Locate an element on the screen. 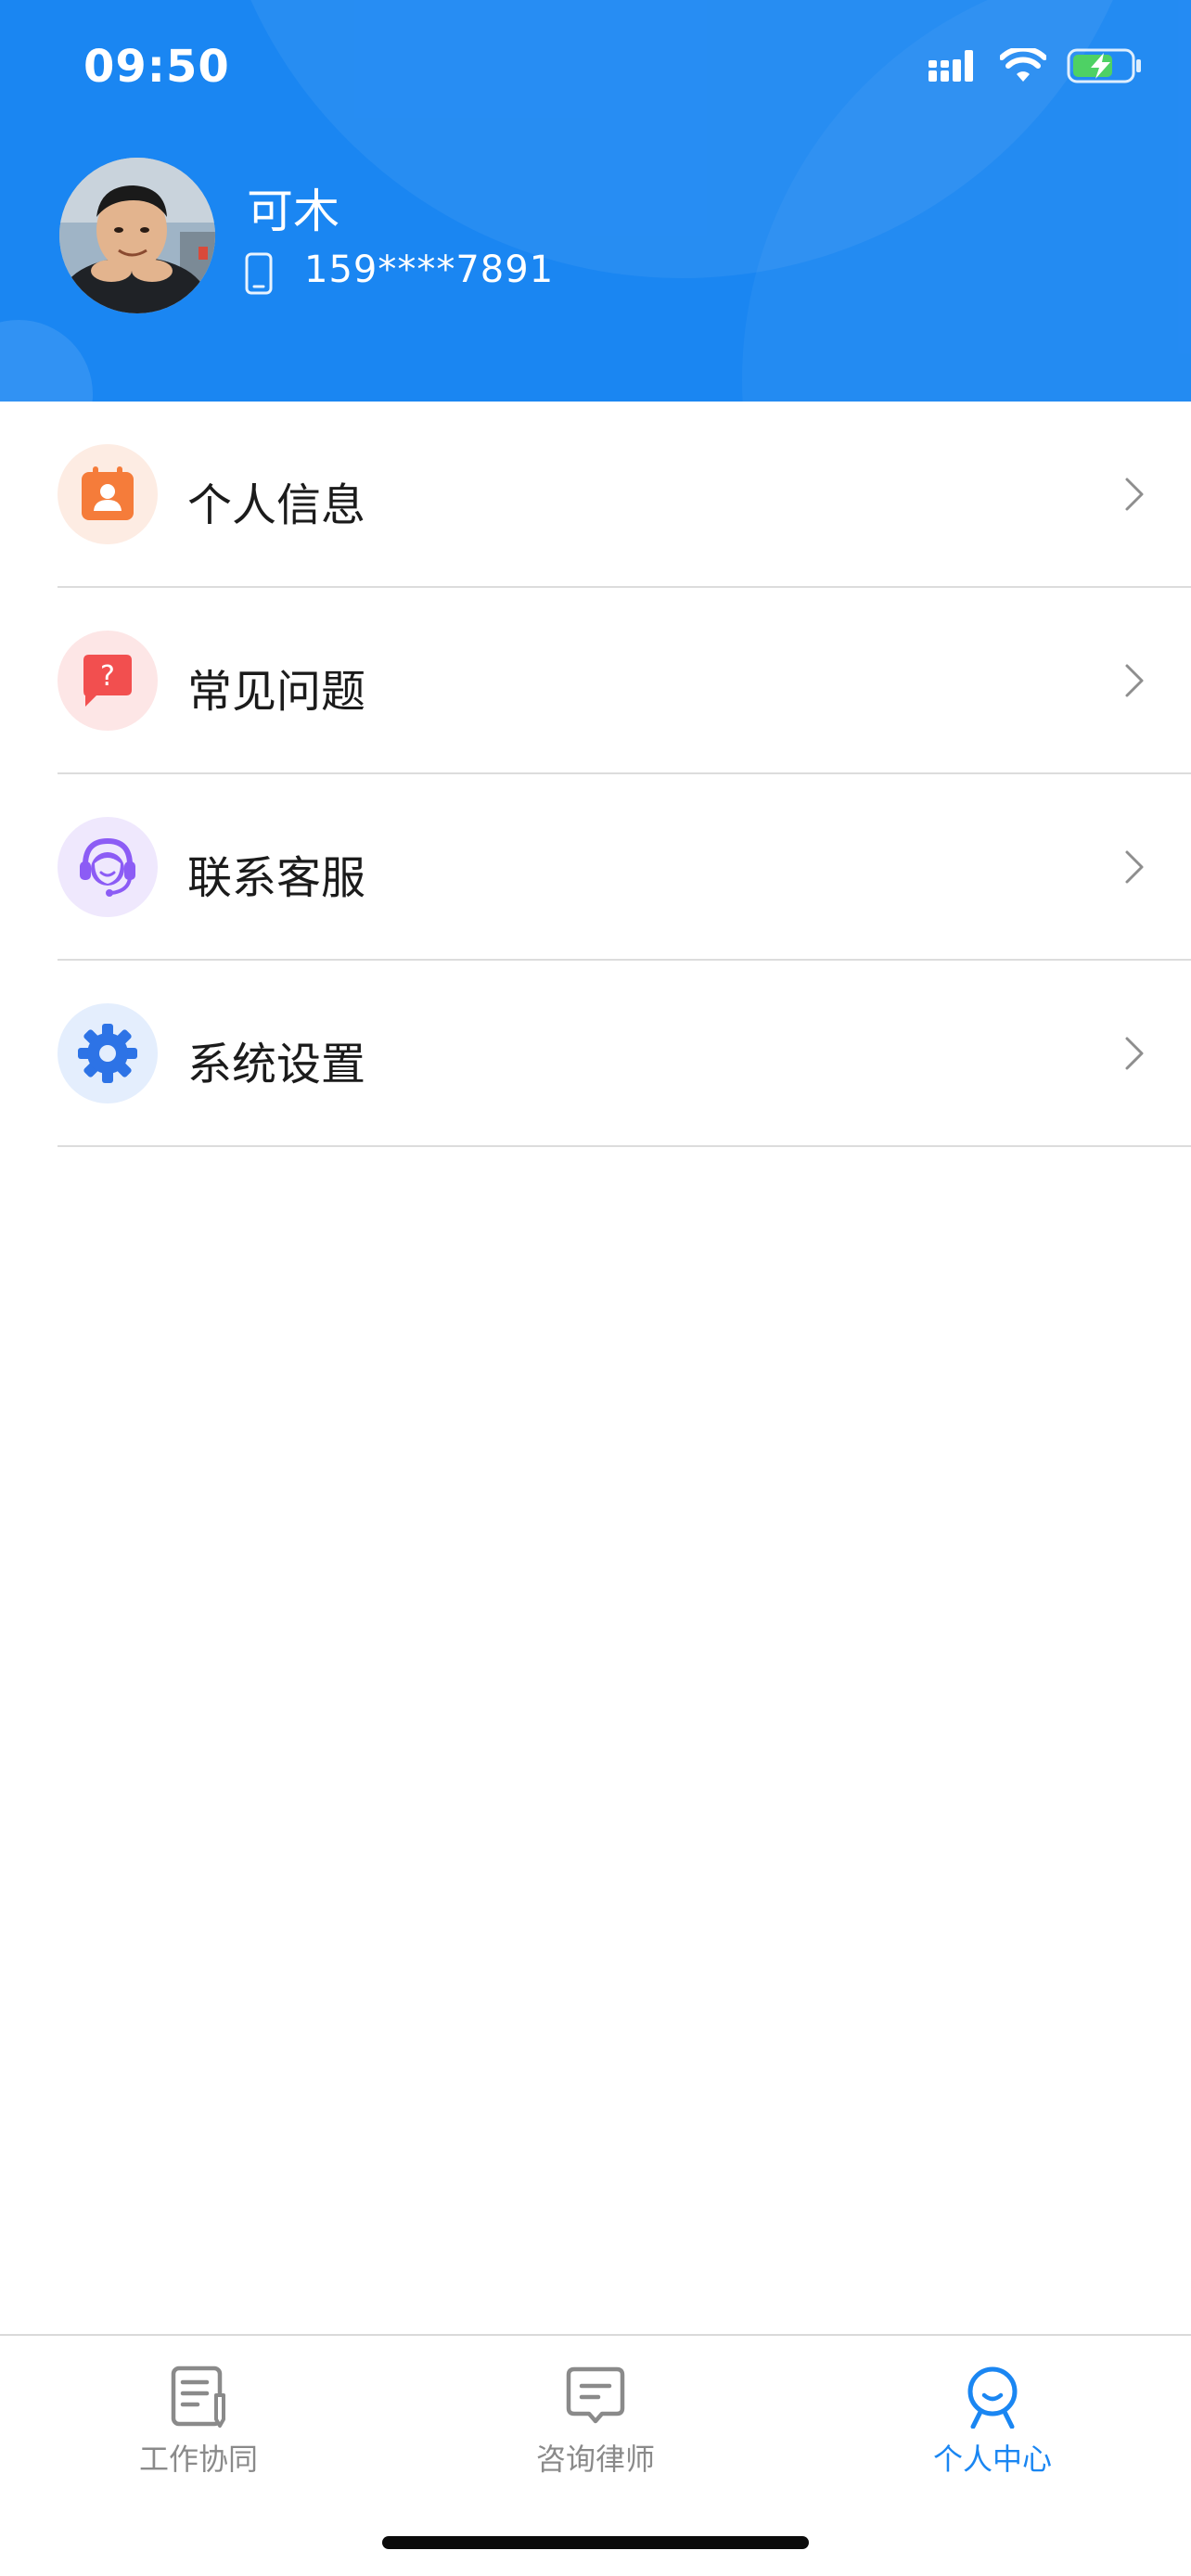 Image resolution: width=1191 pixels, height=2576 pixels. tab-personal-center: 个人中心 is located at coordinates (992, 2428).